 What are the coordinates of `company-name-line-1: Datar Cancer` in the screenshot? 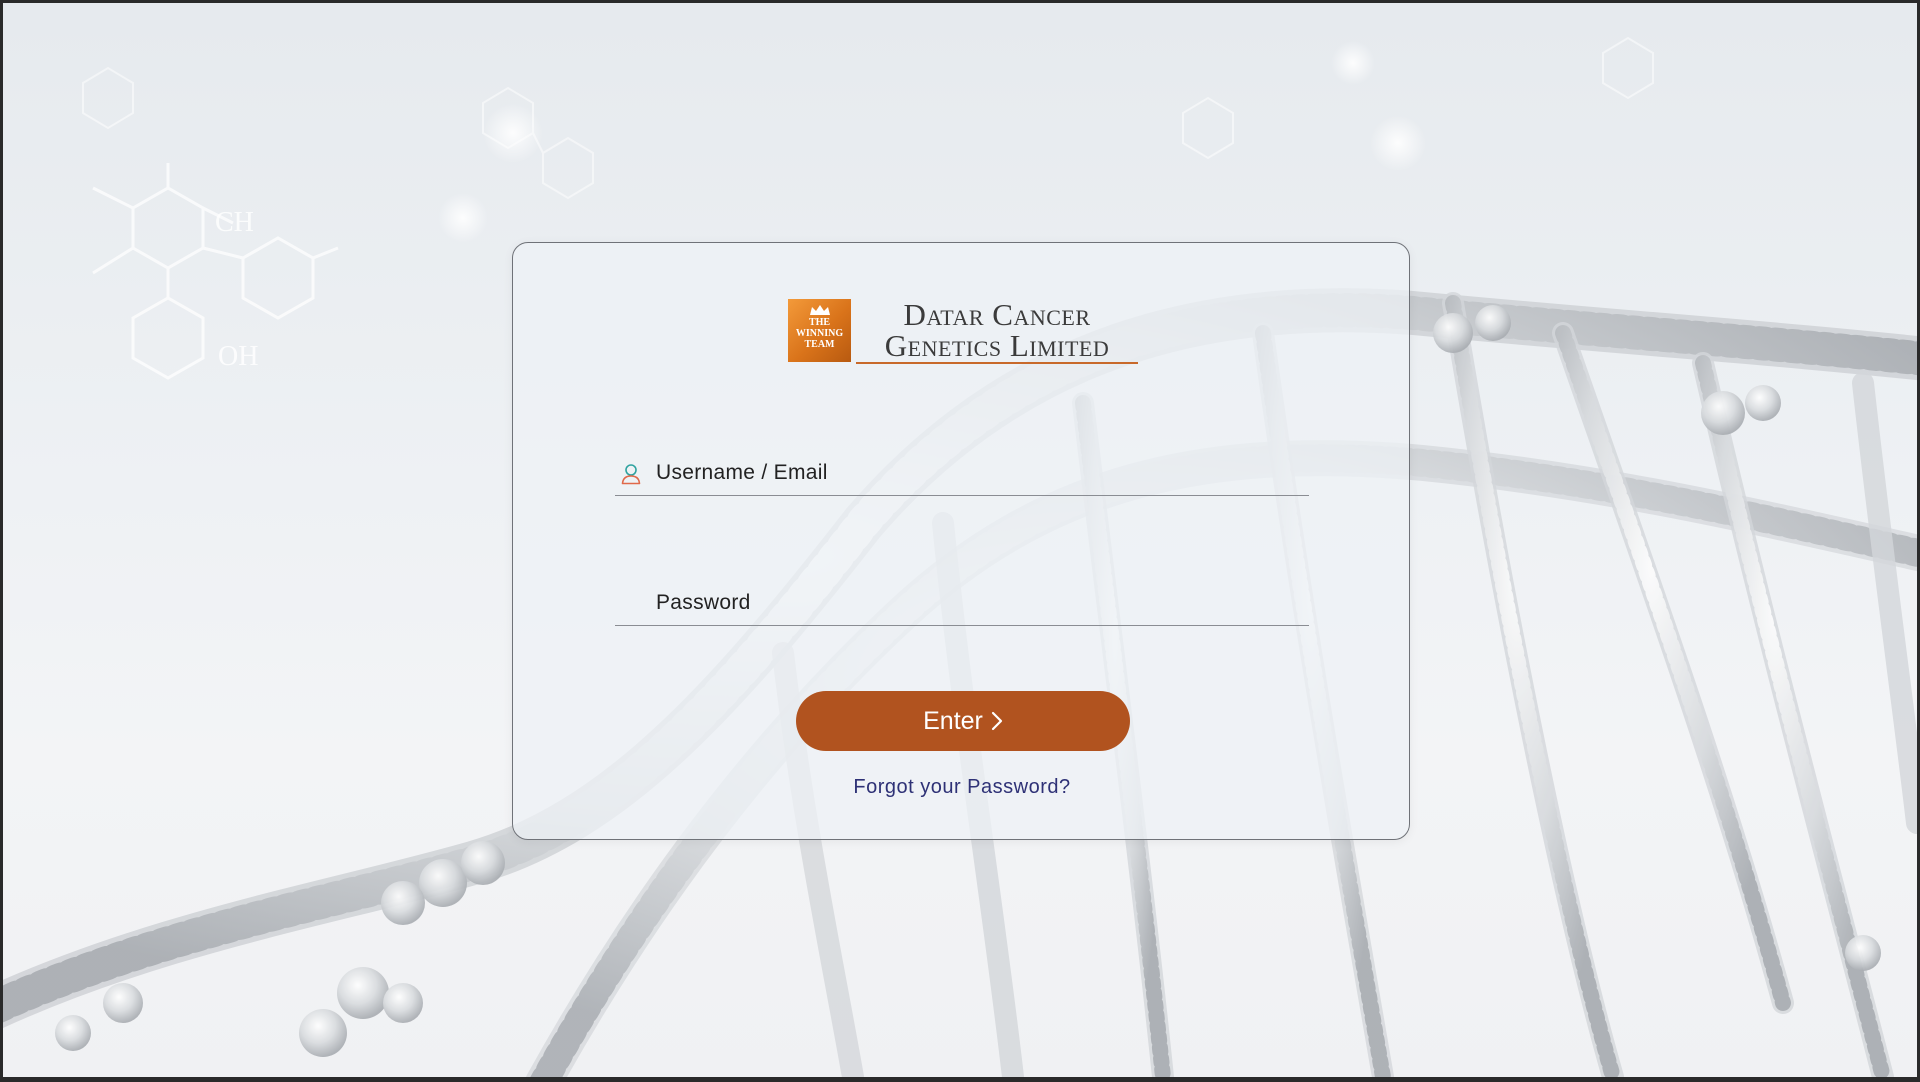 It's located at (997, 314).